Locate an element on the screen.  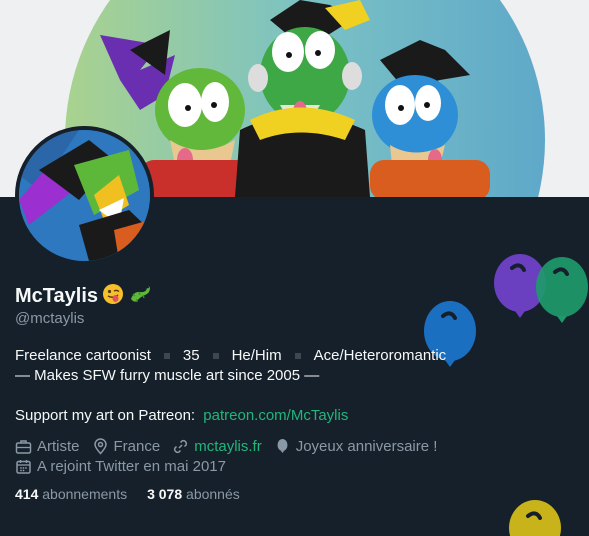
following-stat: 414 abonnements is located at coordinates (71, 494).